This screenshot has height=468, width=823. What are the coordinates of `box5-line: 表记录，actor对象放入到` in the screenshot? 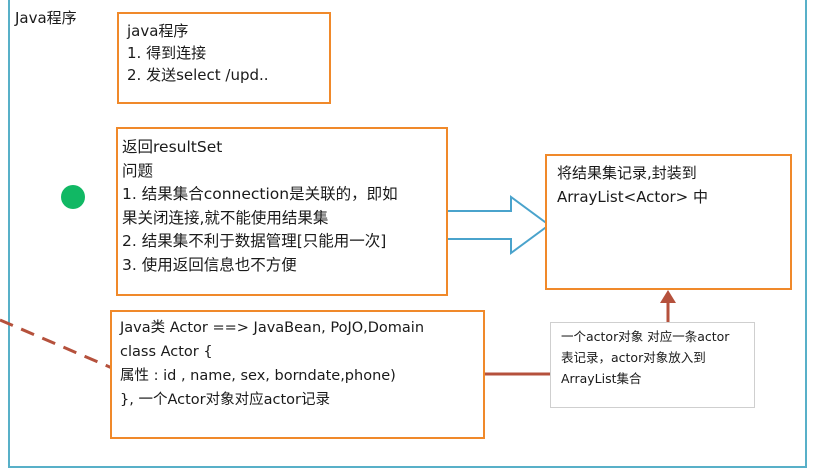 It's located at (633, 357).